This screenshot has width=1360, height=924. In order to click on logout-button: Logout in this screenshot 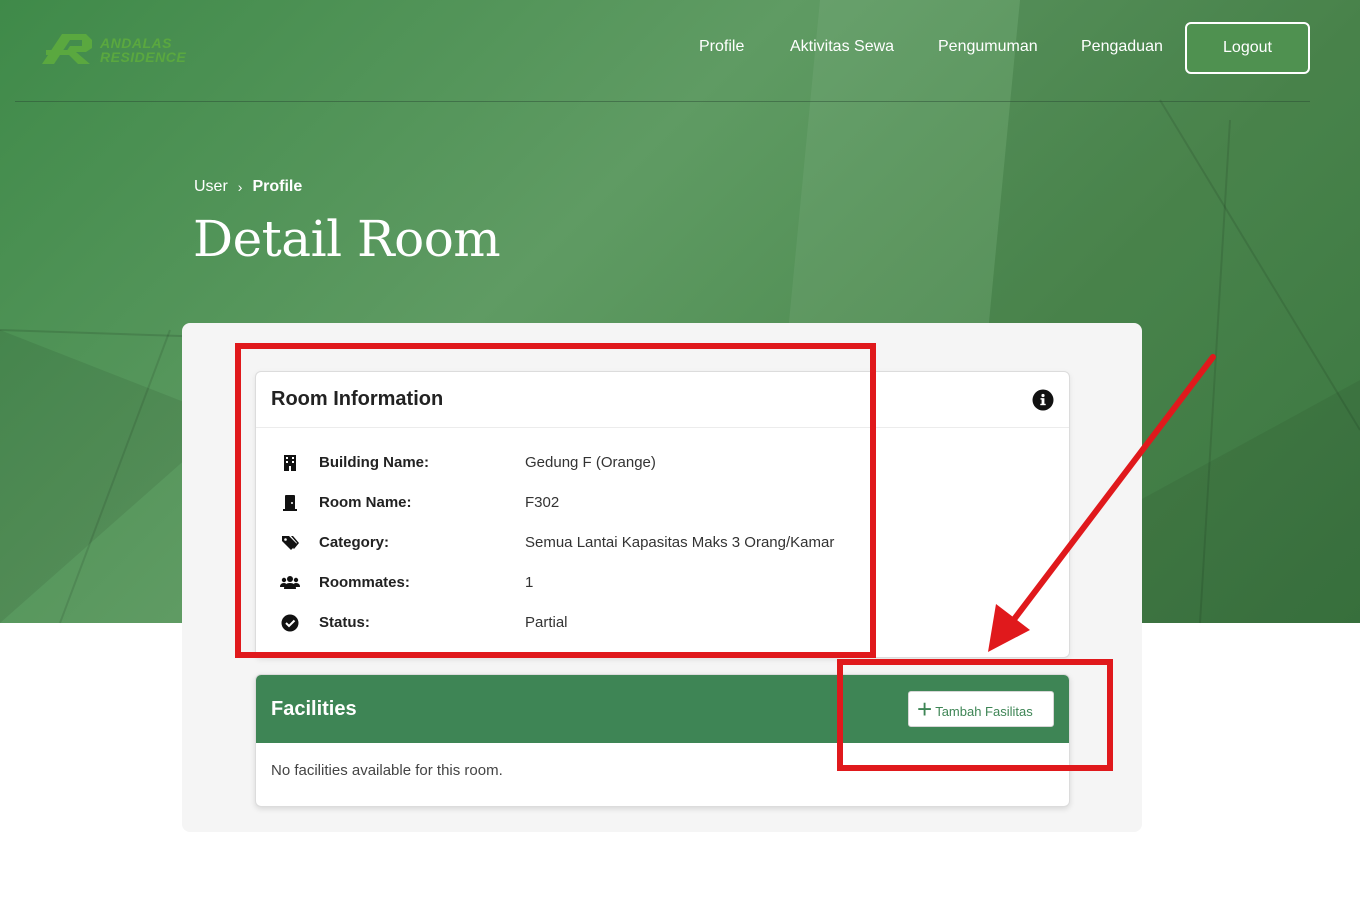, I will do `click(1247, 48)`.